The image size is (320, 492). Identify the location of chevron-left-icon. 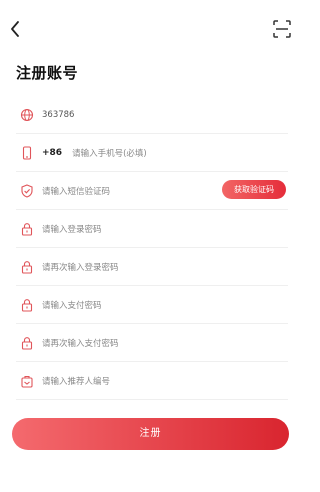
(15, 29).